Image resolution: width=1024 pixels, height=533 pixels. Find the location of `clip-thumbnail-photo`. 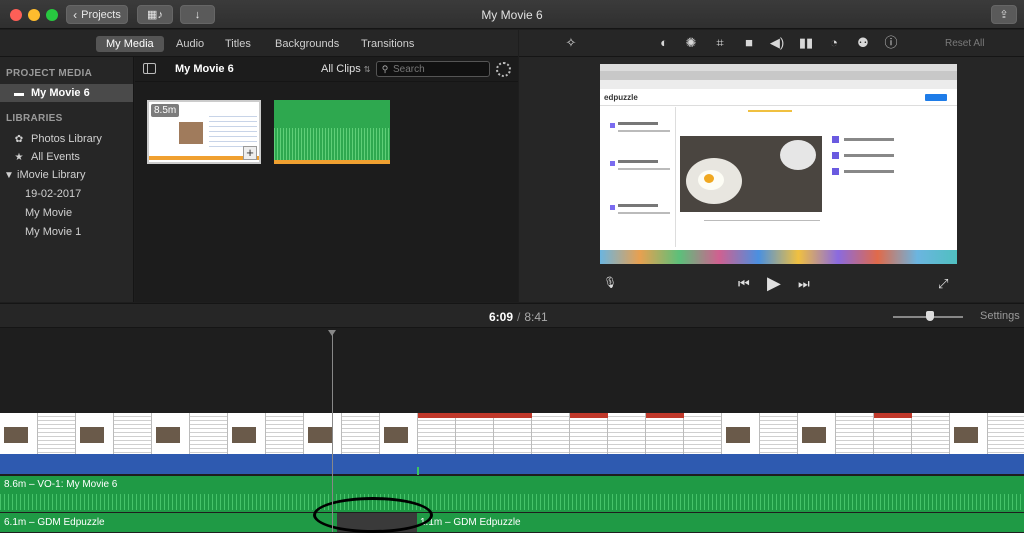

clip-thumbnail-photo is located at coordinates (191, 133).